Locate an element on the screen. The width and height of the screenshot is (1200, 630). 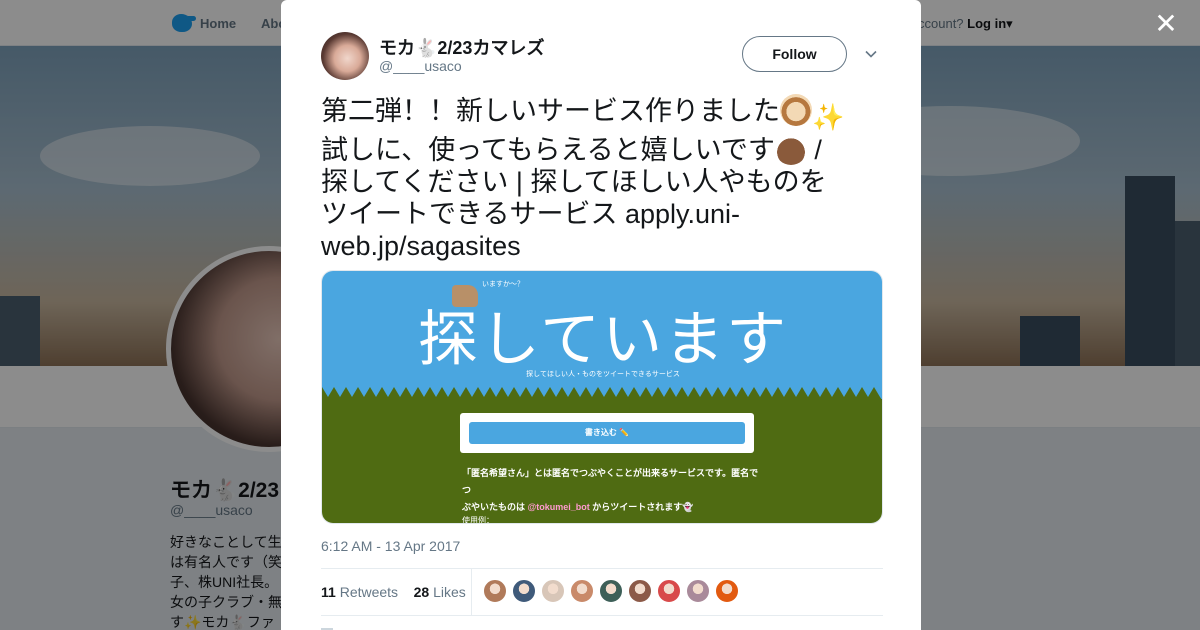
liker-avatars is located at coordinates (611, 591).